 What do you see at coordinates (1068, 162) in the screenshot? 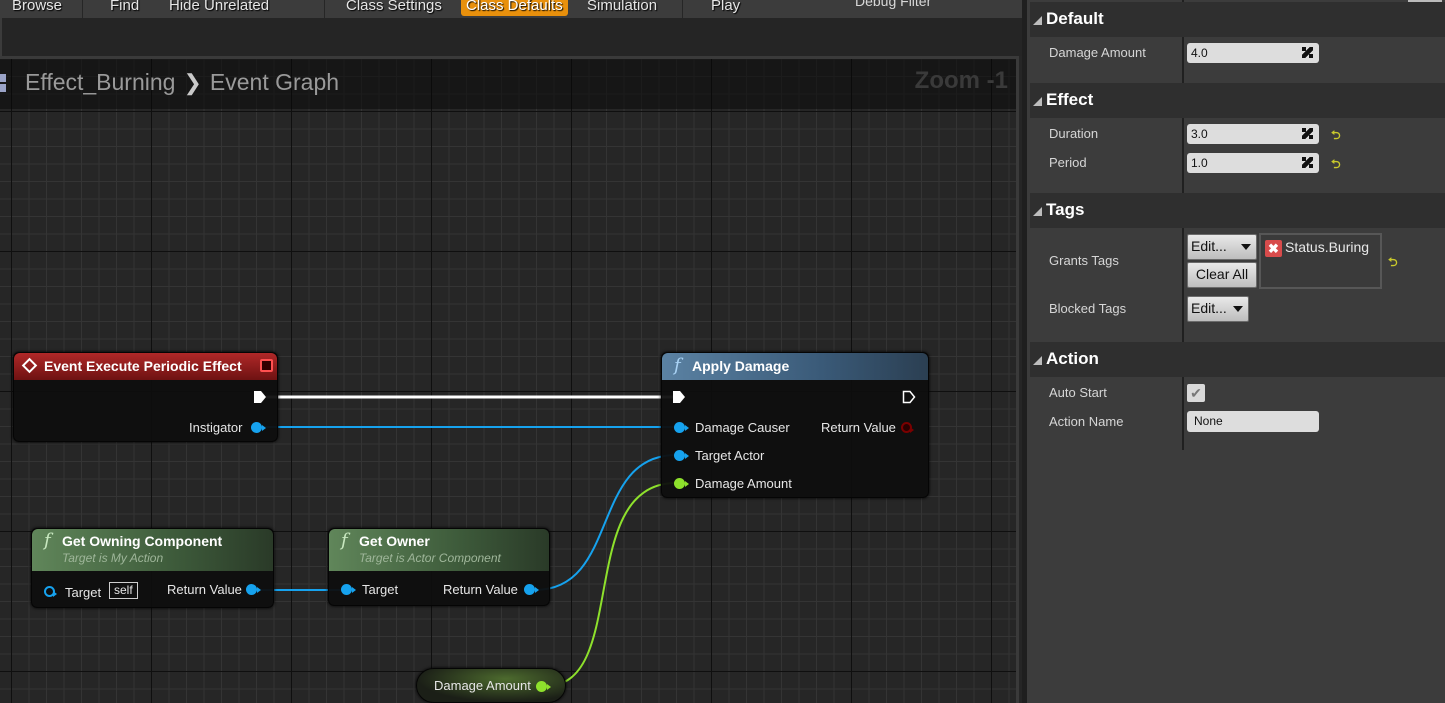
I see `period-label: Period` at bounding box center [1068, 162].